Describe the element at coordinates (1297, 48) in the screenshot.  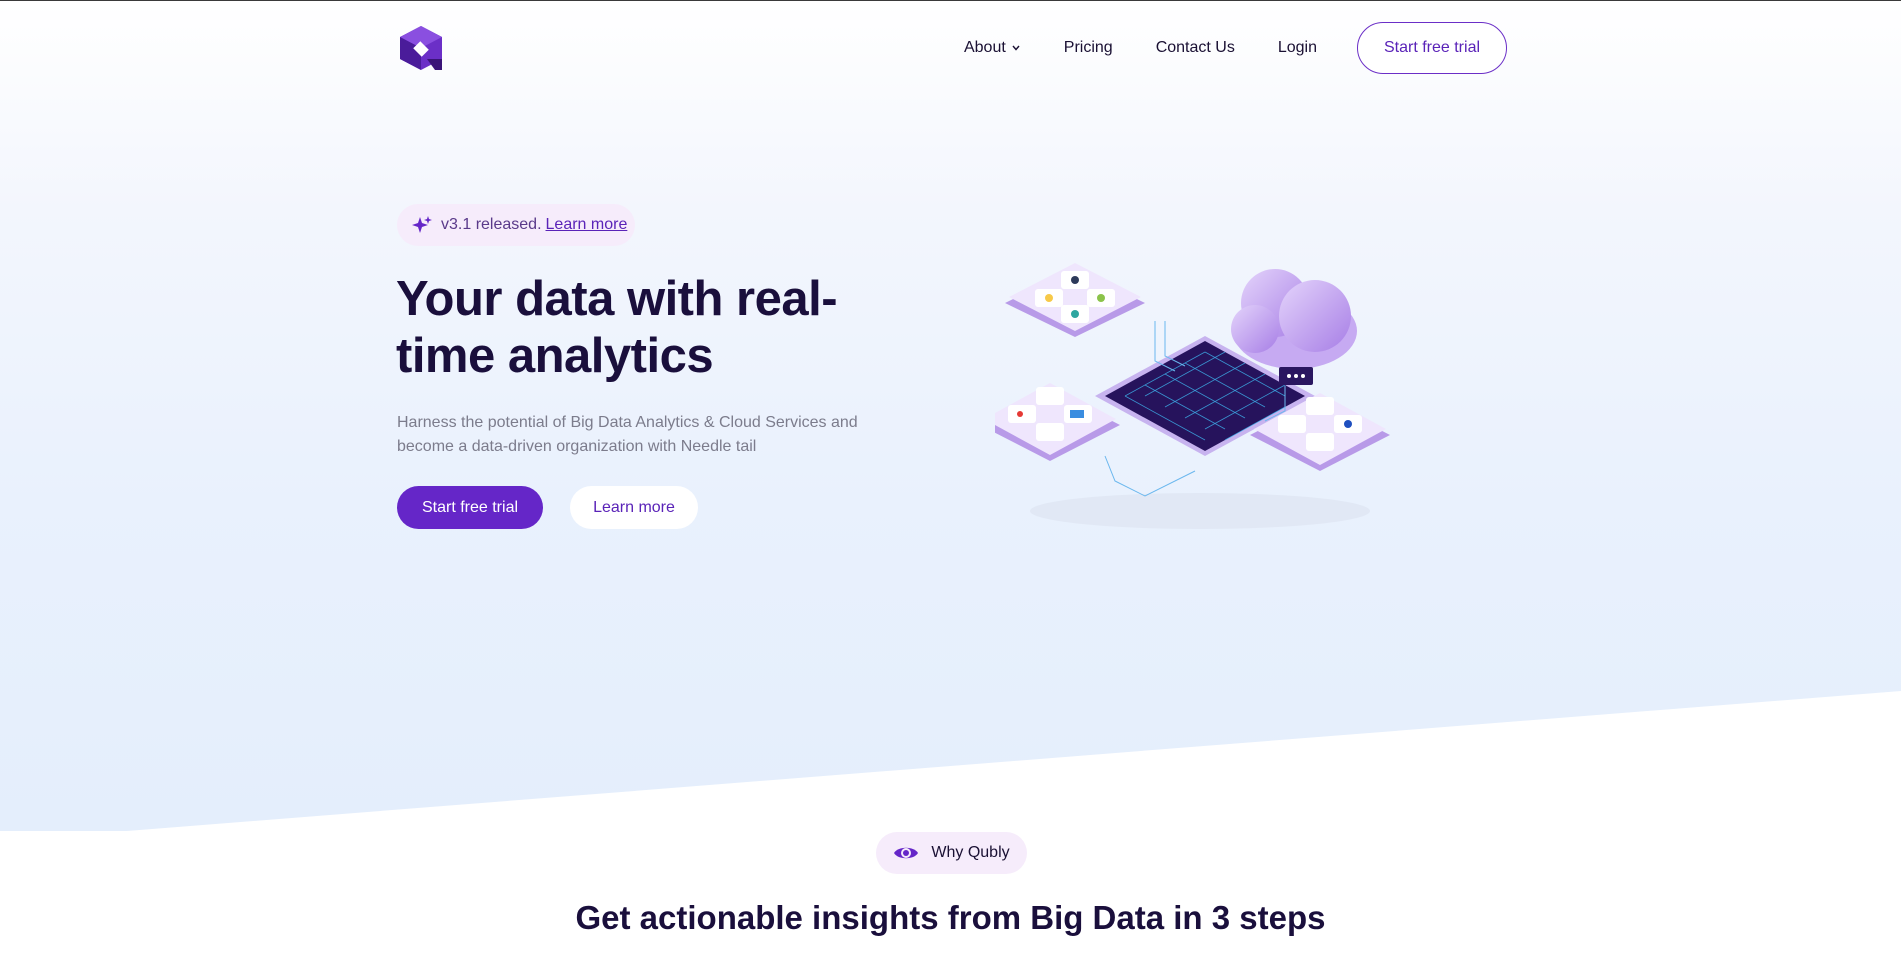
I see `nav-item-login: Login` at that location.